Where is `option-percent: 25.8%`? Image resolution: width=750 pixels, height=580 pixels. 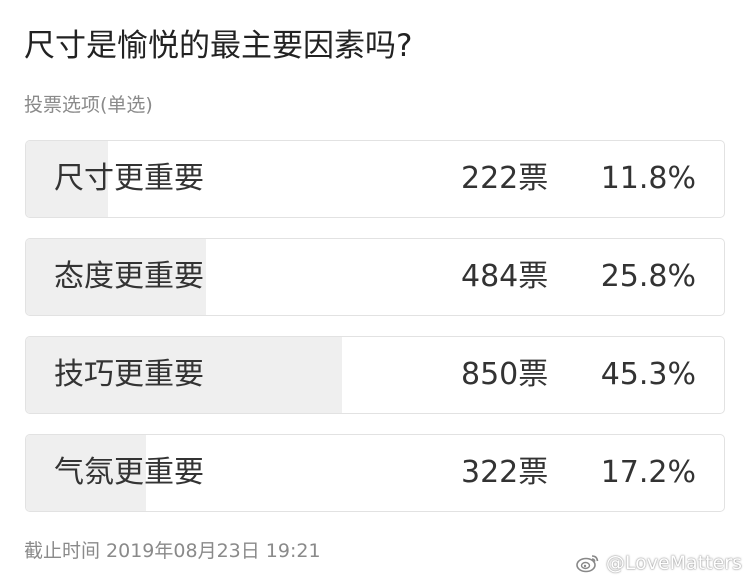
option-percent: 25.8% is located at coordinates (648, 276).